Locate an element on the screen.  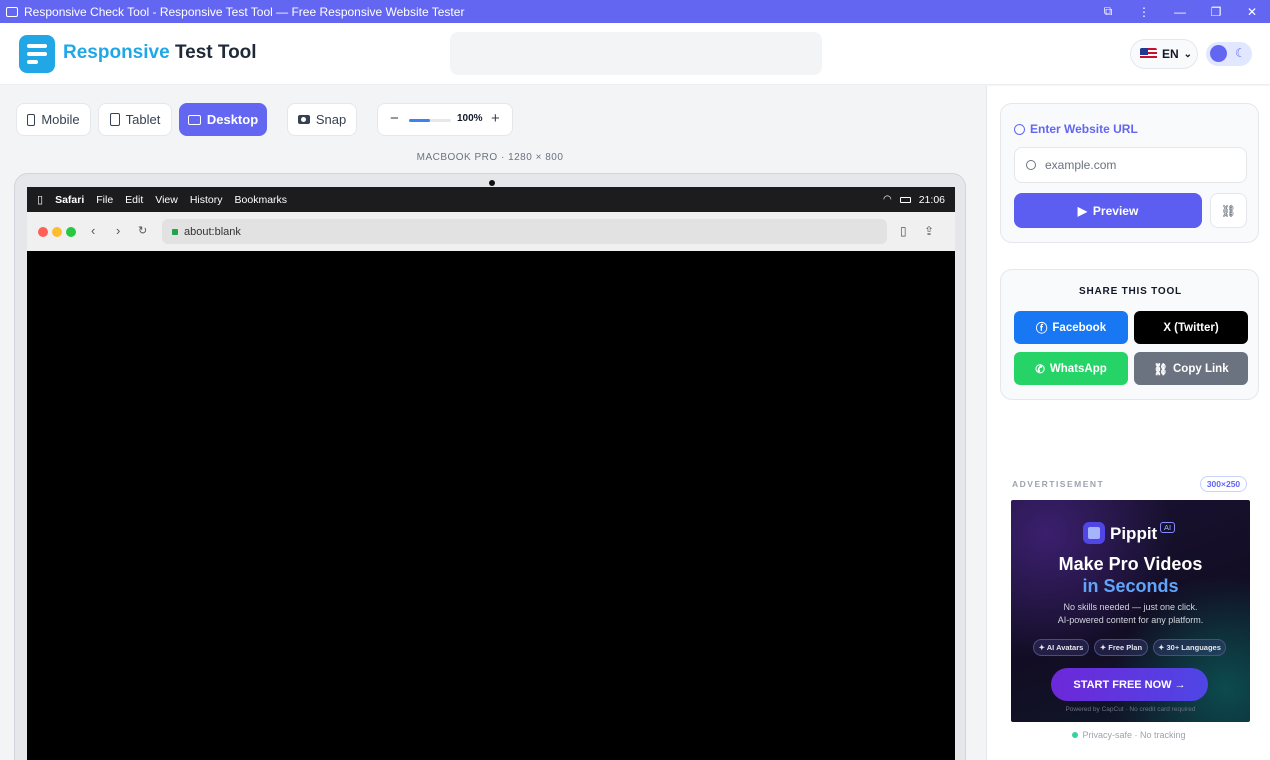
ad-label: ADVERTISEMENT is located at coordinates (1058, 484).